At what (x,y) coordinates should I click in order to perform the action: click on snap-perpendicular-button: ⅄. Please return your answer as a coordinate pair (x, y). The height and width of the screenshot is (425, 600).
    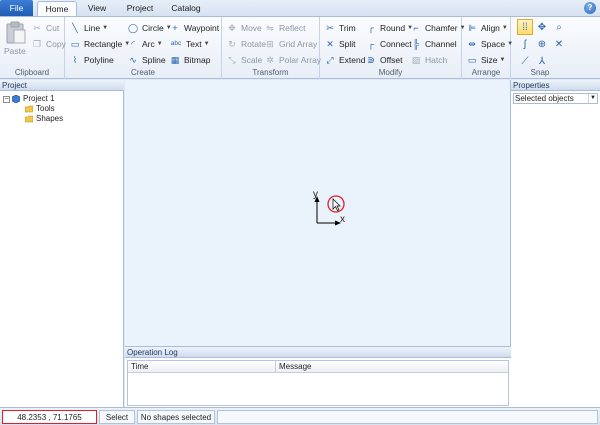
    Looking at the image, I should click on (542, 61).